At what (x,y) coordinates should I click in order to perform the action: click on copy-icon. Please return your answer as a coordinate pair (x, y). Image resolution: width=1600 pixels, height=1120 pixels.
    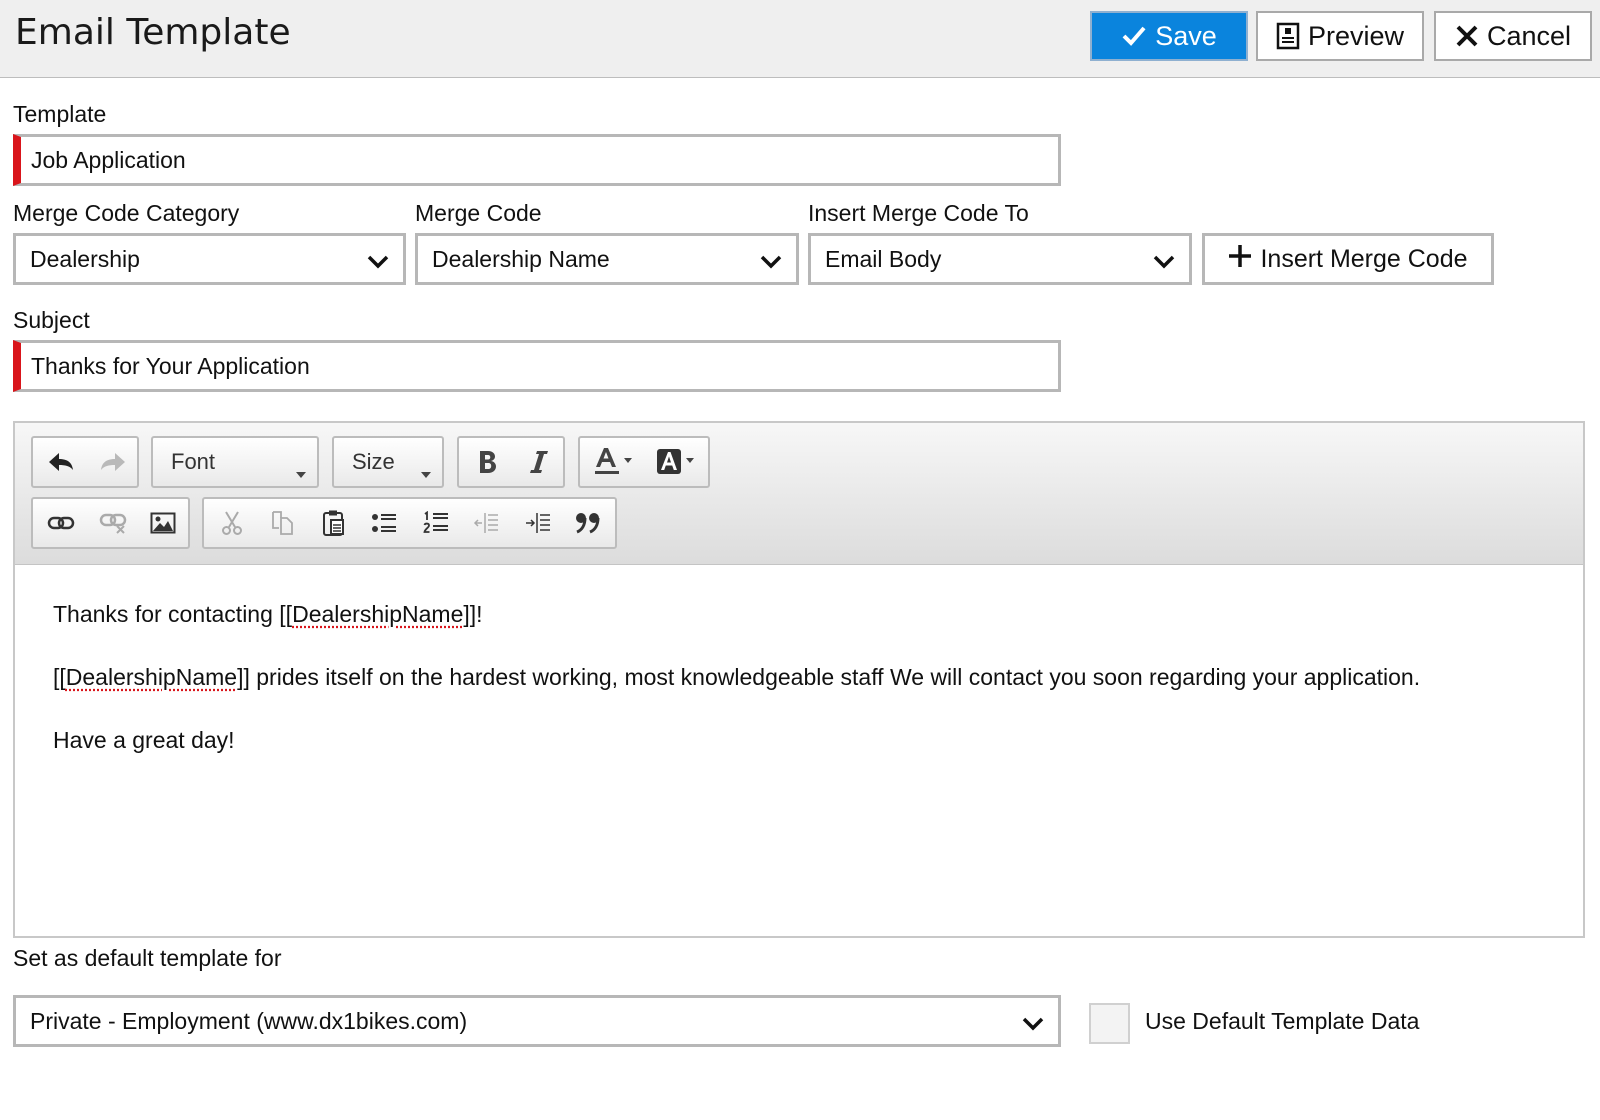
    Looking at the image, I should click on (282, 523).